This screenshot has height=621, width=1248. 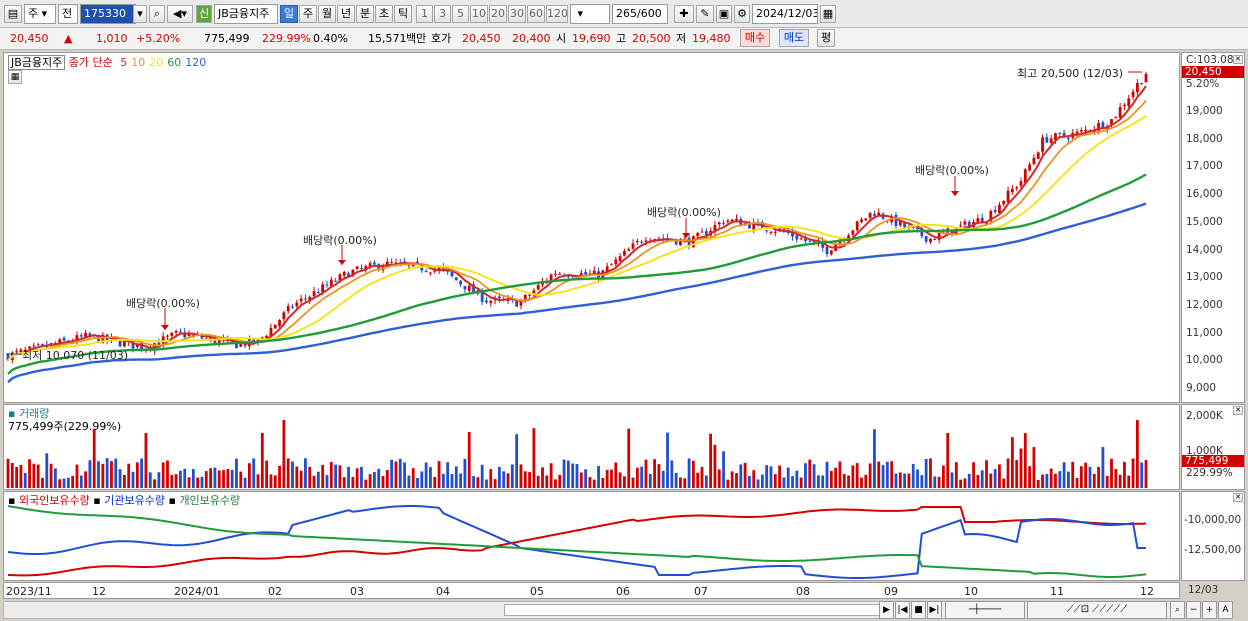 I want to click on dividend-label-2: 배당락(0.00%), so click(x=340, y=240).